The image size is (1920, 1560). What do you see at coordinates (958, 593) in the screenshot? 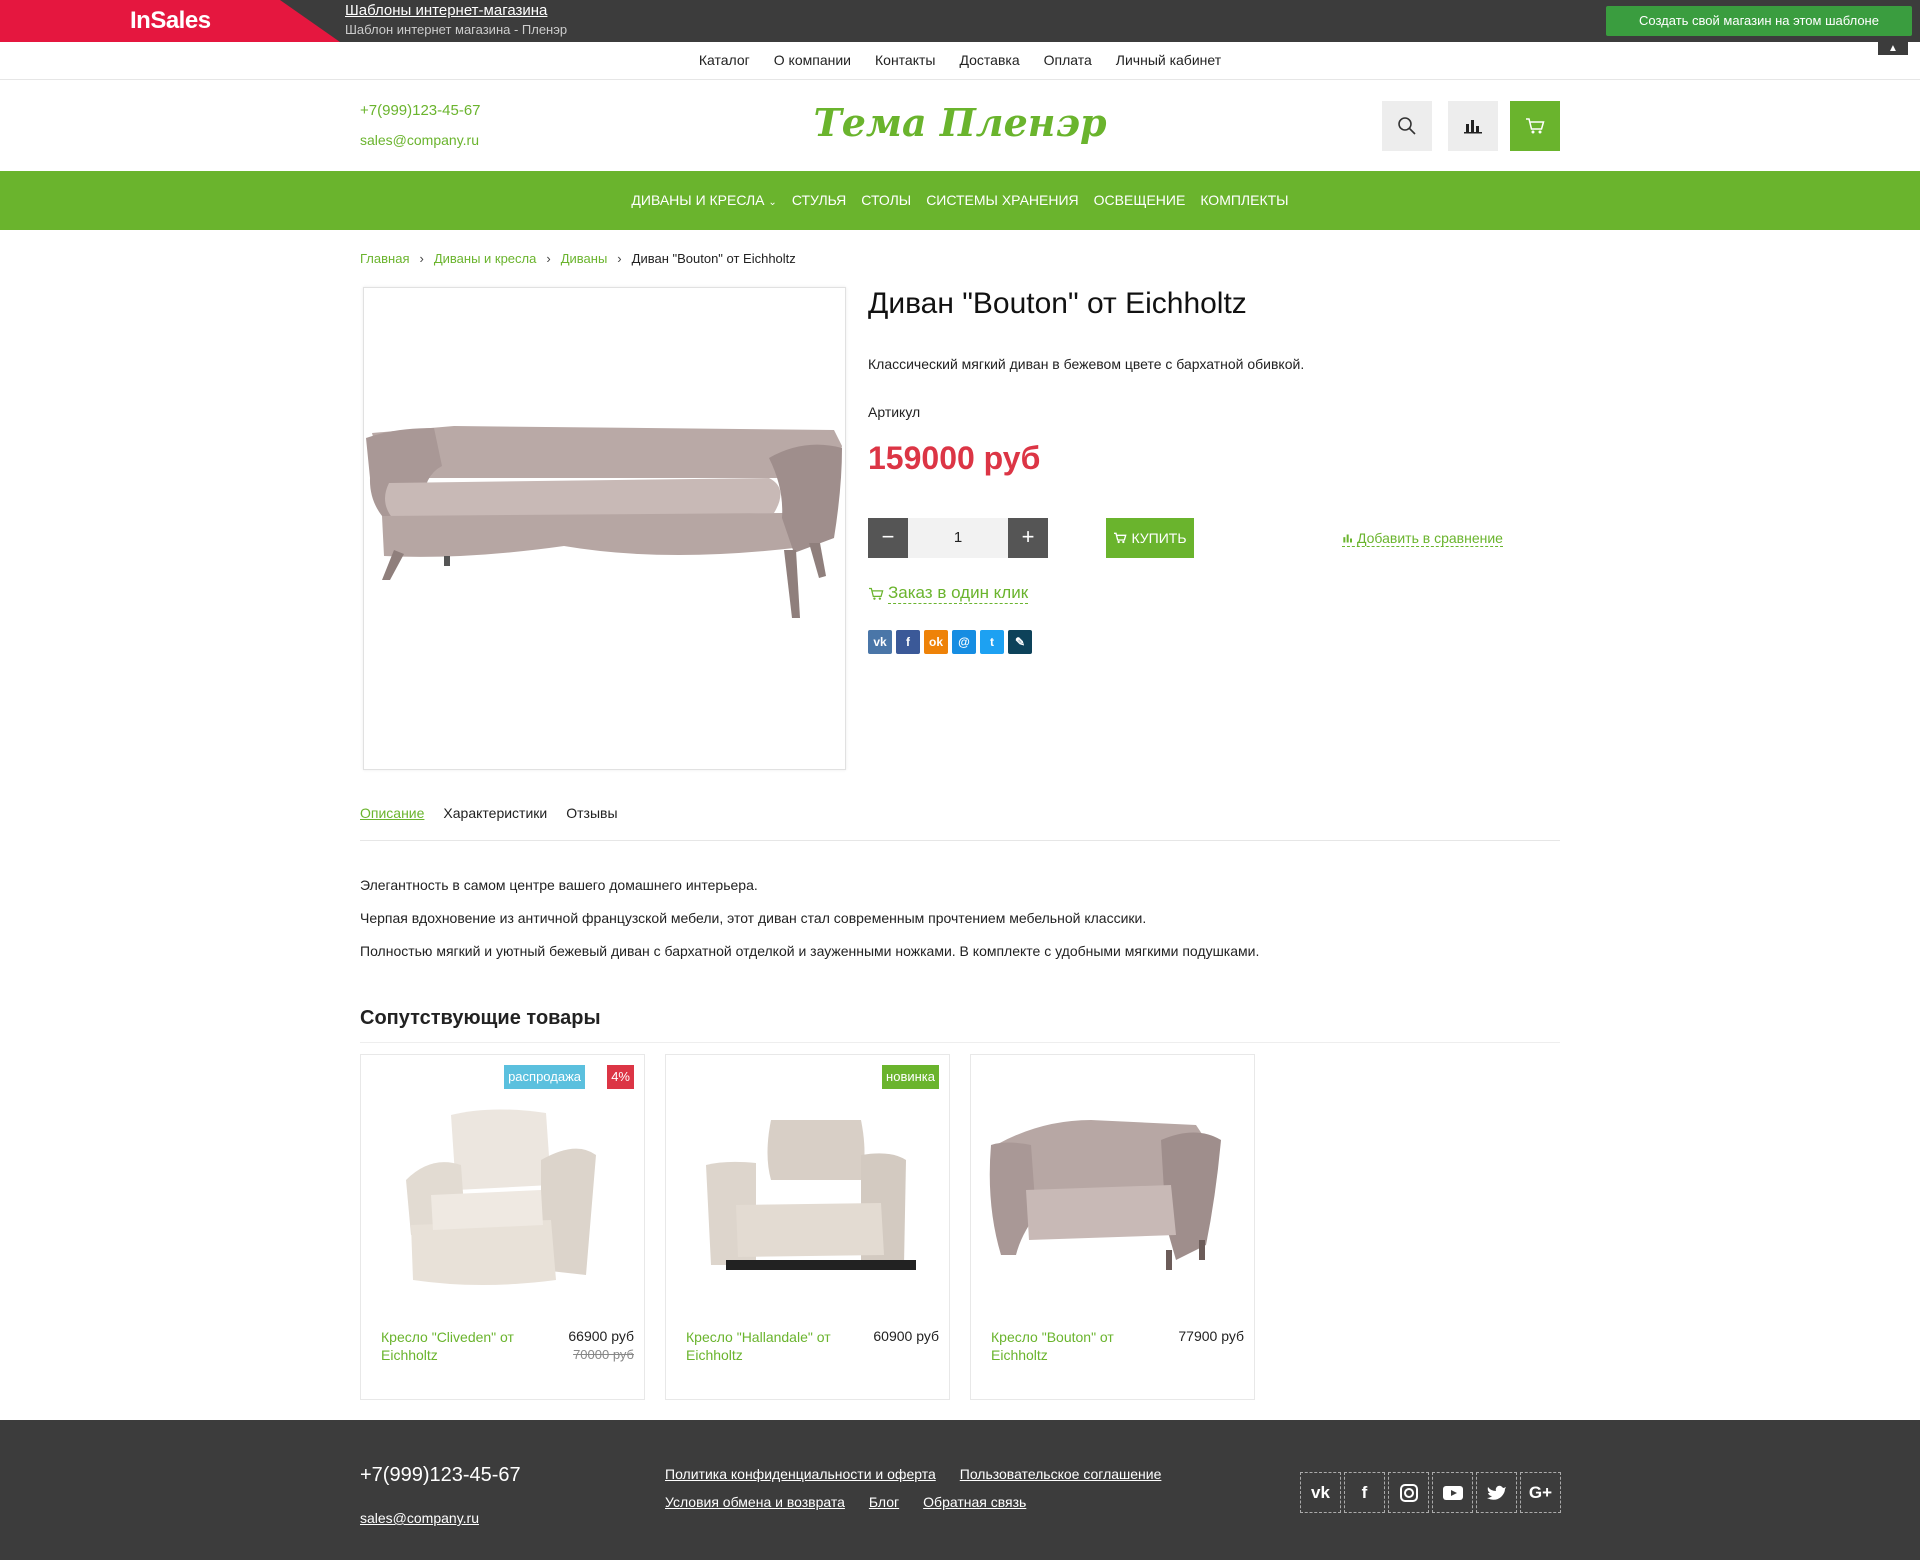
I see `one-click-label: Заказ в один клик` at bounding box center [958, 593].